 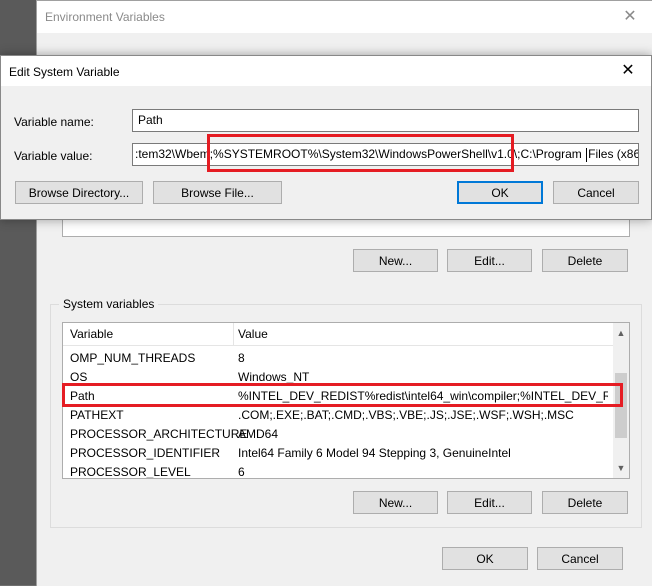 What do you see at coordinates (580, 558) in the screenshot?
I see `env-cancel-button: Cancel` at bounding box center [580, 558].